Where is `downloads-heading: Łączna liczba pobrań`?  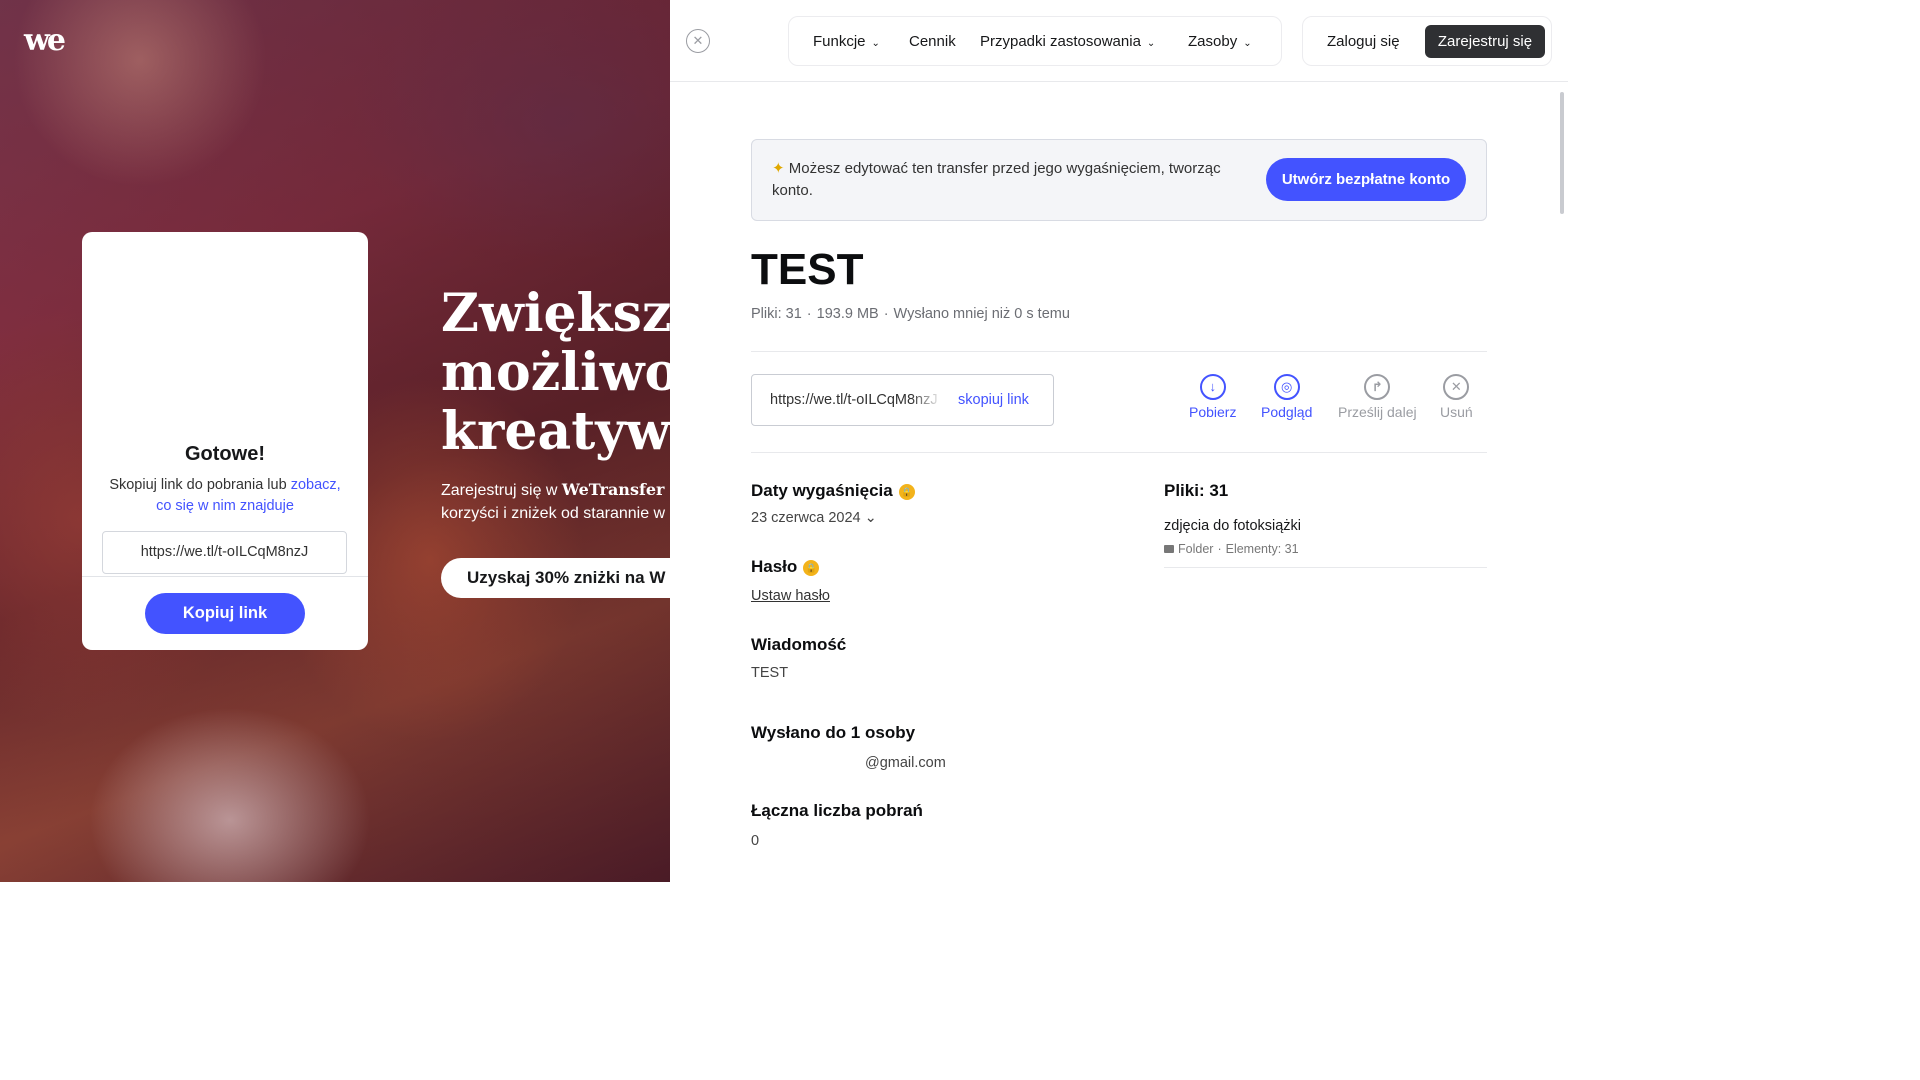 downloads-heading: Łączna liczba pobrań is located at coordinates (837, 810).